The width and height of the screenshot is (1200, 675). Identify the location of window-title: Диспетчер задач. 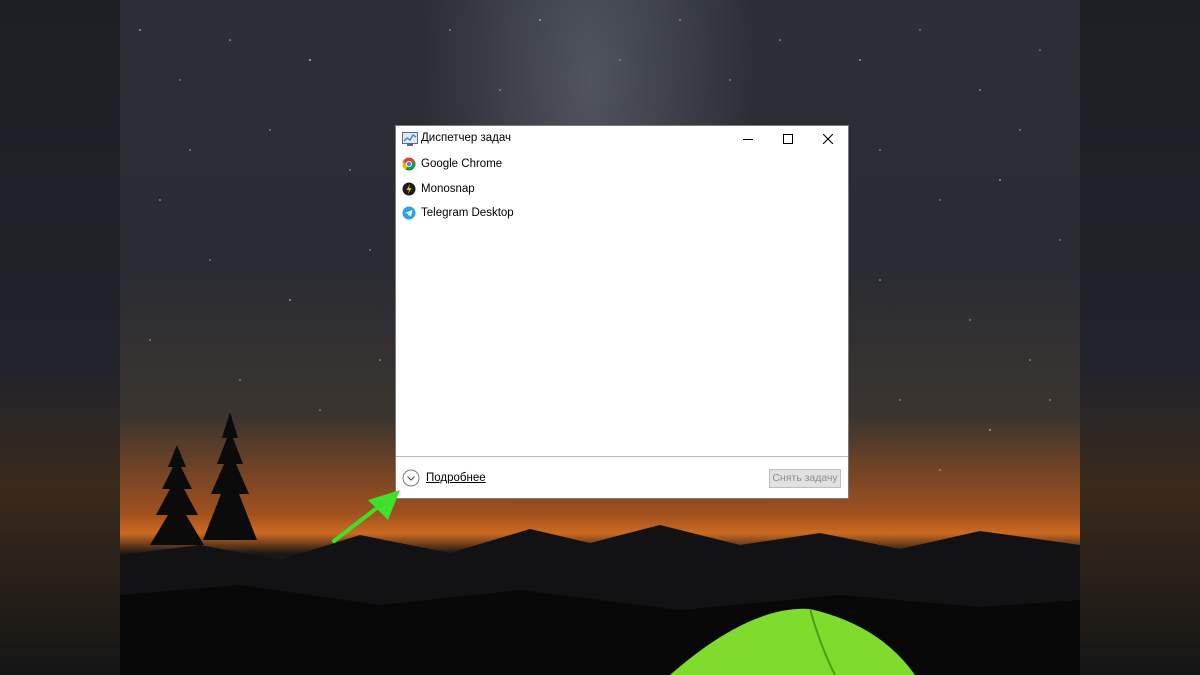
(466, 138).